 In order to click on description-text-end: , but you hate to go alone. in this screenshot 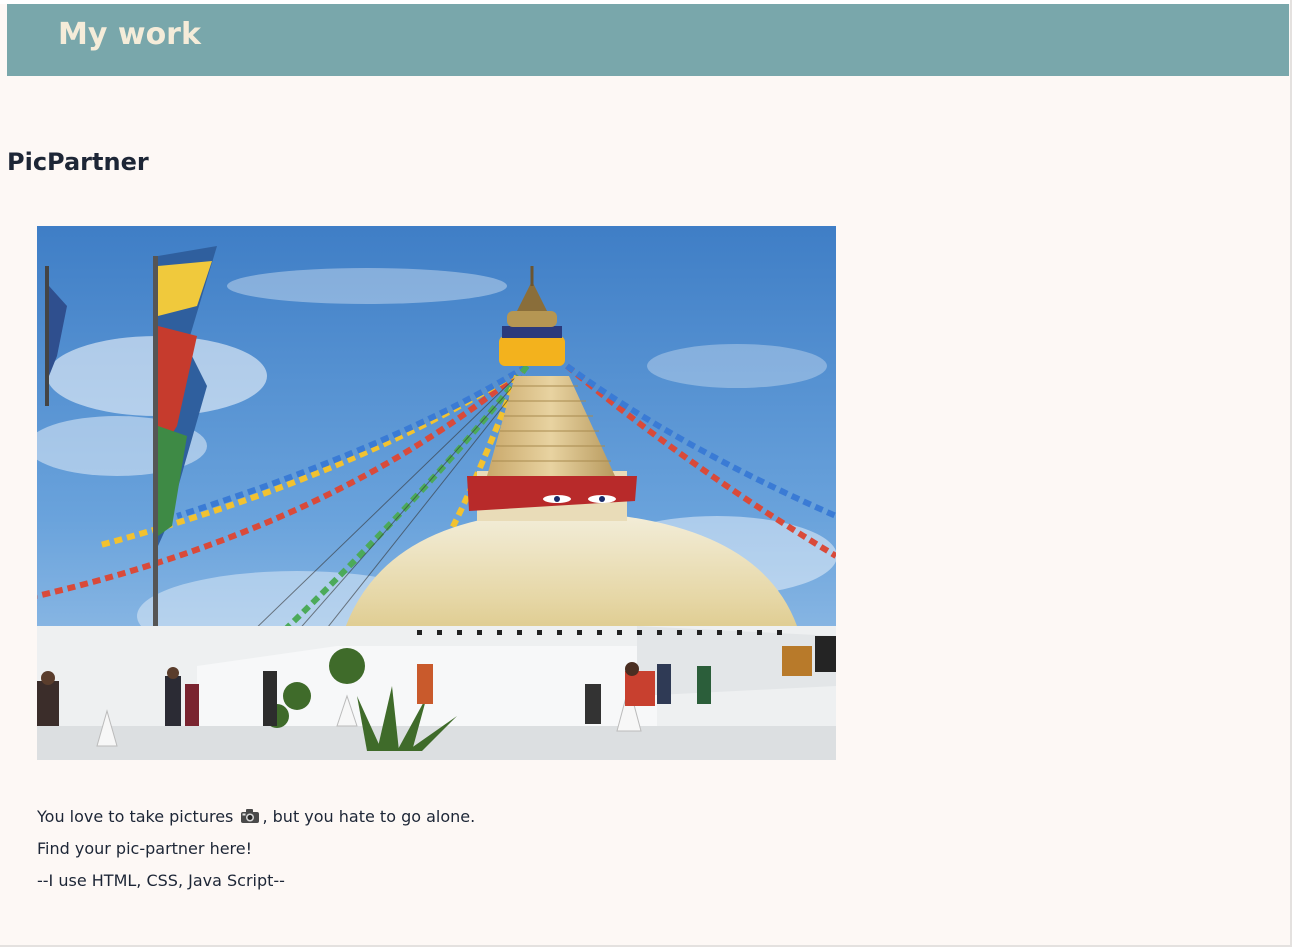, I will do `click(369, 816)`.